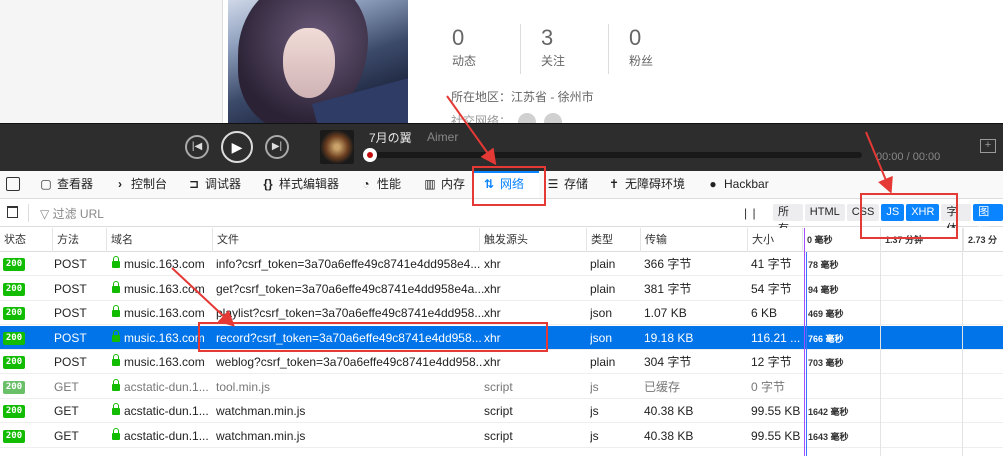 The height and width of the screenshot is (456, 1003). What do you see at coordinates (370, 155) in the screenshot?
I see `progress-knob` at bounding box center [370, 155].